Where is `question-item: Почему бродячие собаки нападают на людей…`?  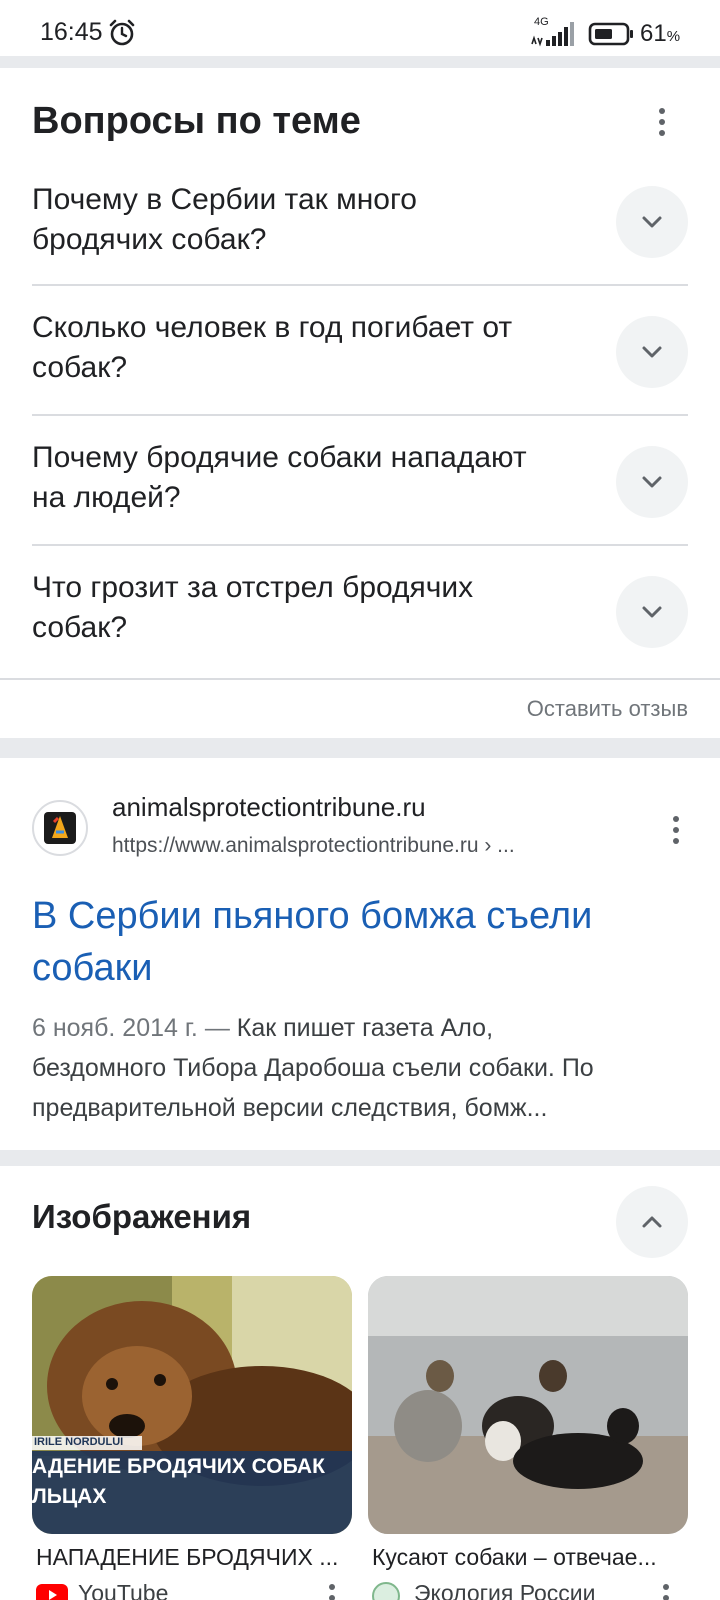
question-item: Почему бродячие собаки нападают на людей… is located at coordinates (360, 482).